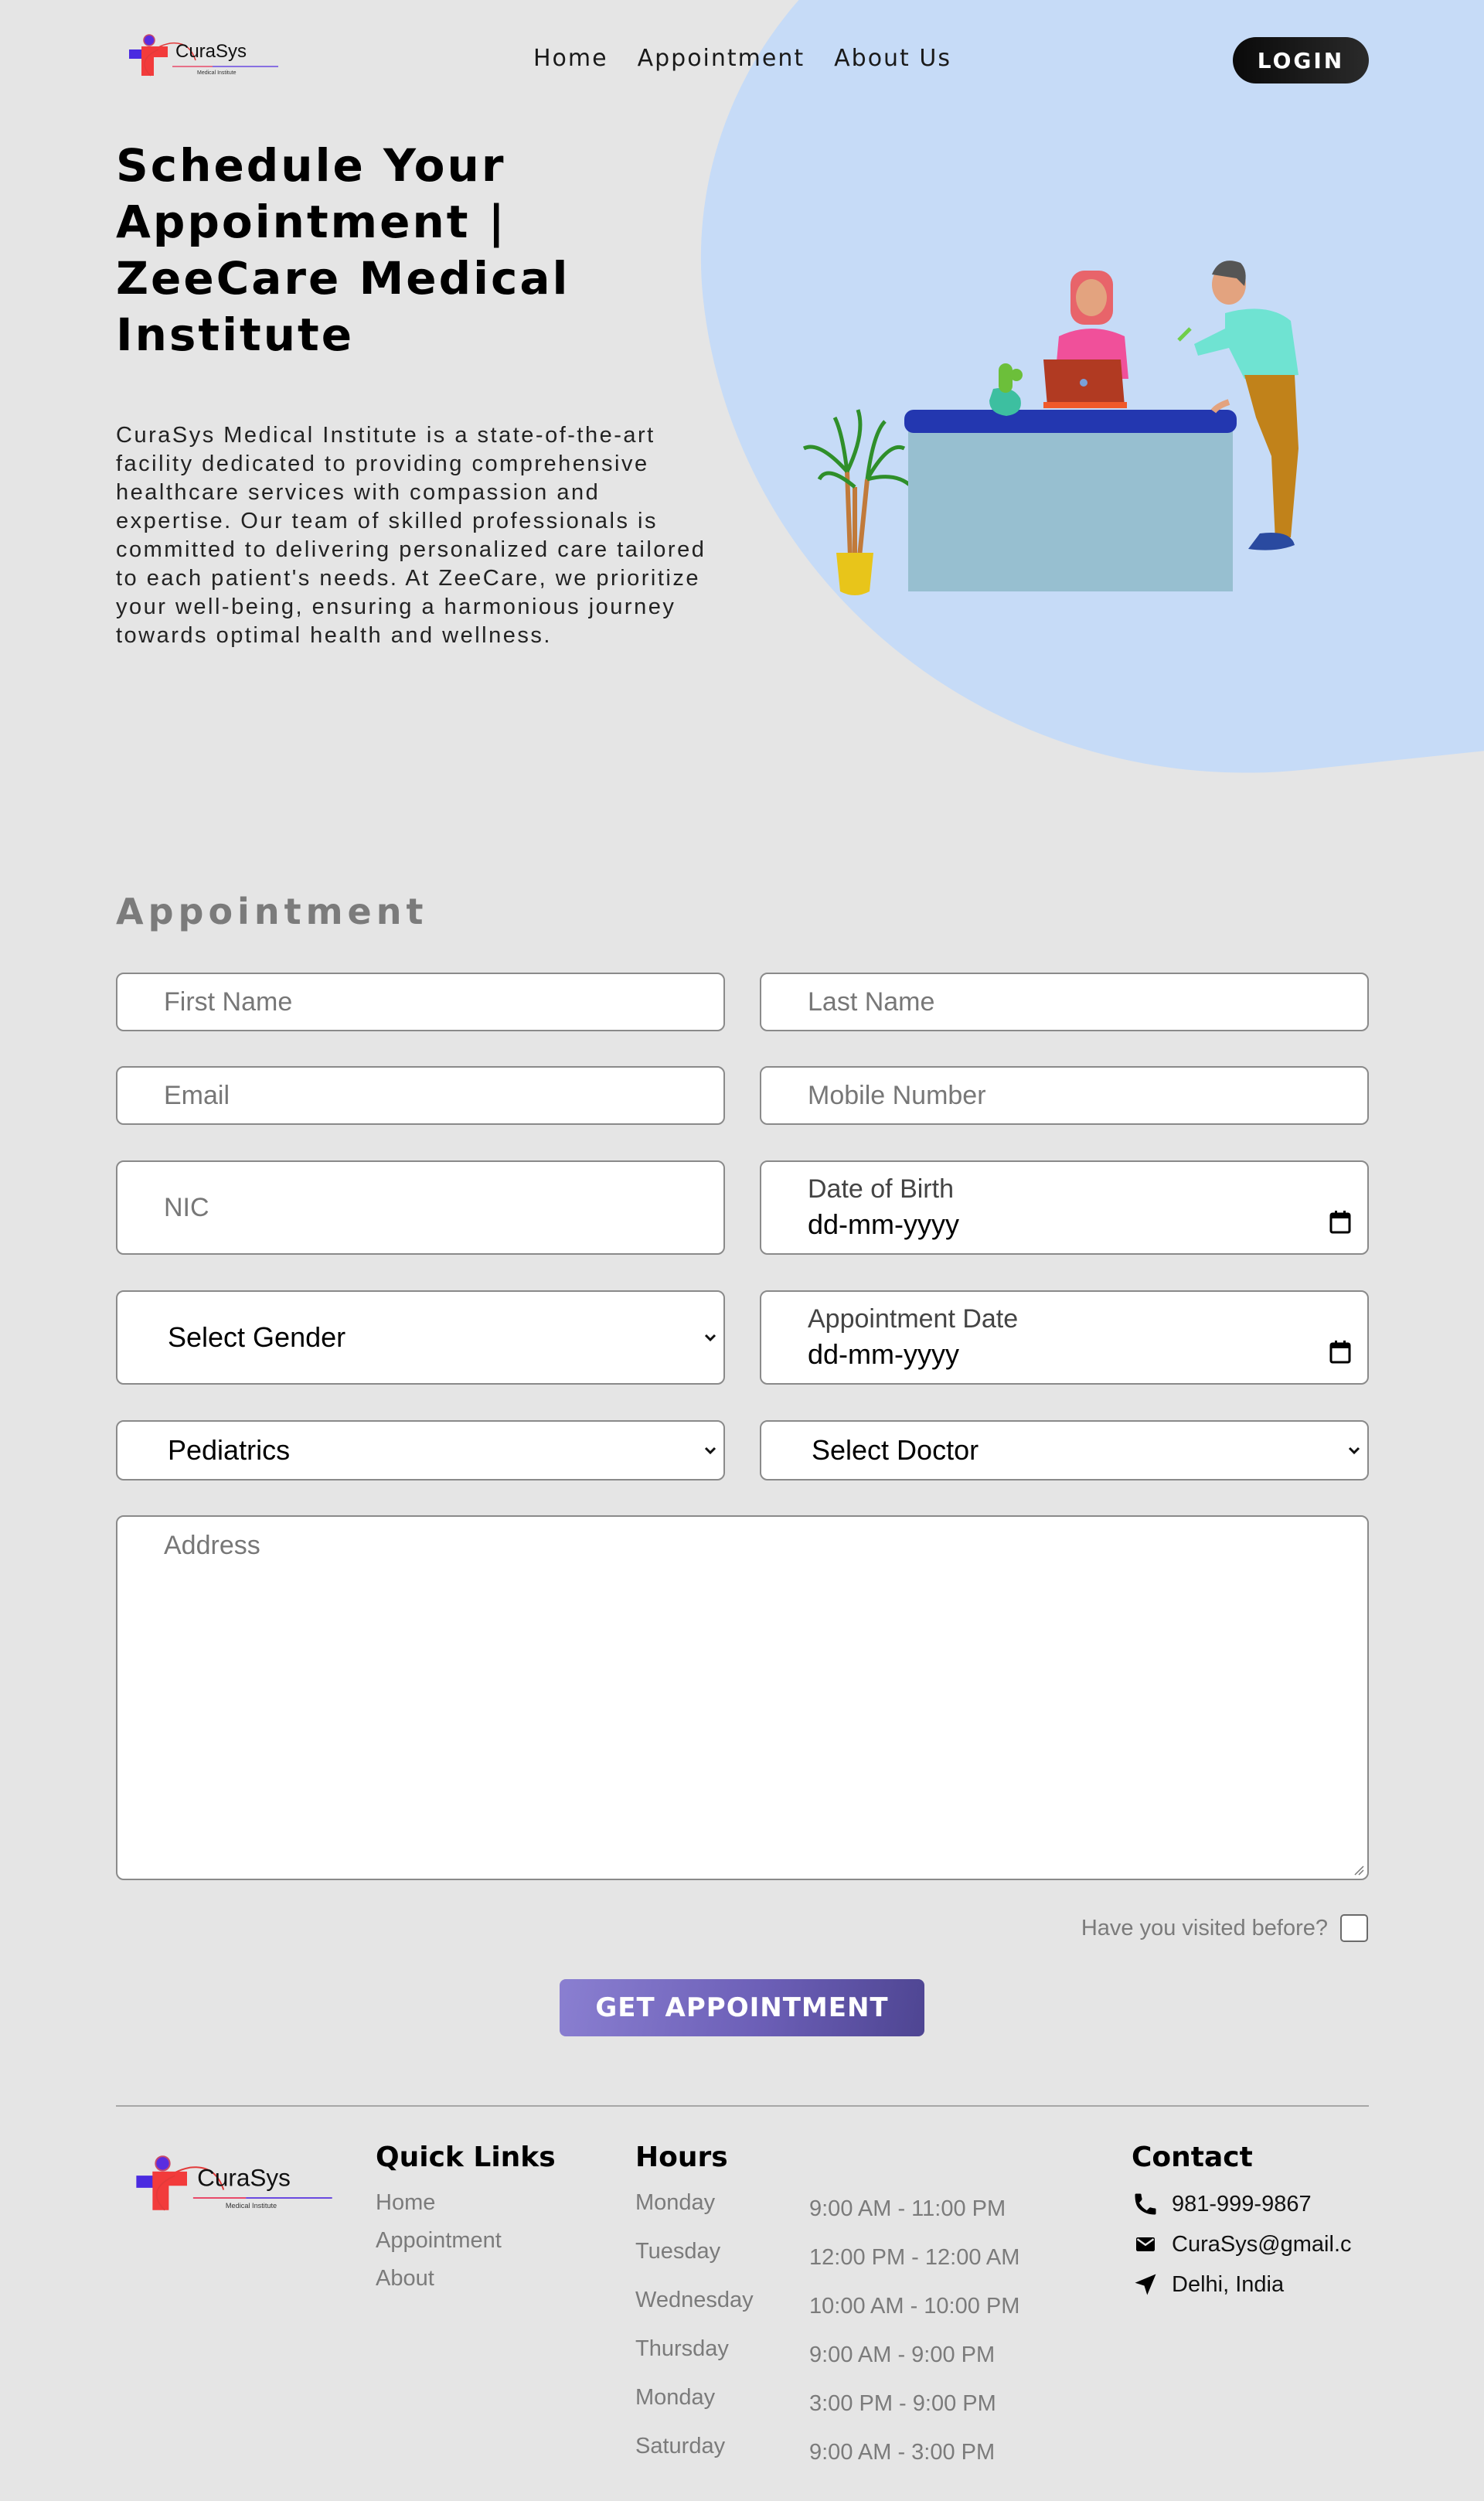  Describe the element at coordinates (895, 1450) in the screenshot. I see `doctor-selected-value: Select Doctor` at that location.